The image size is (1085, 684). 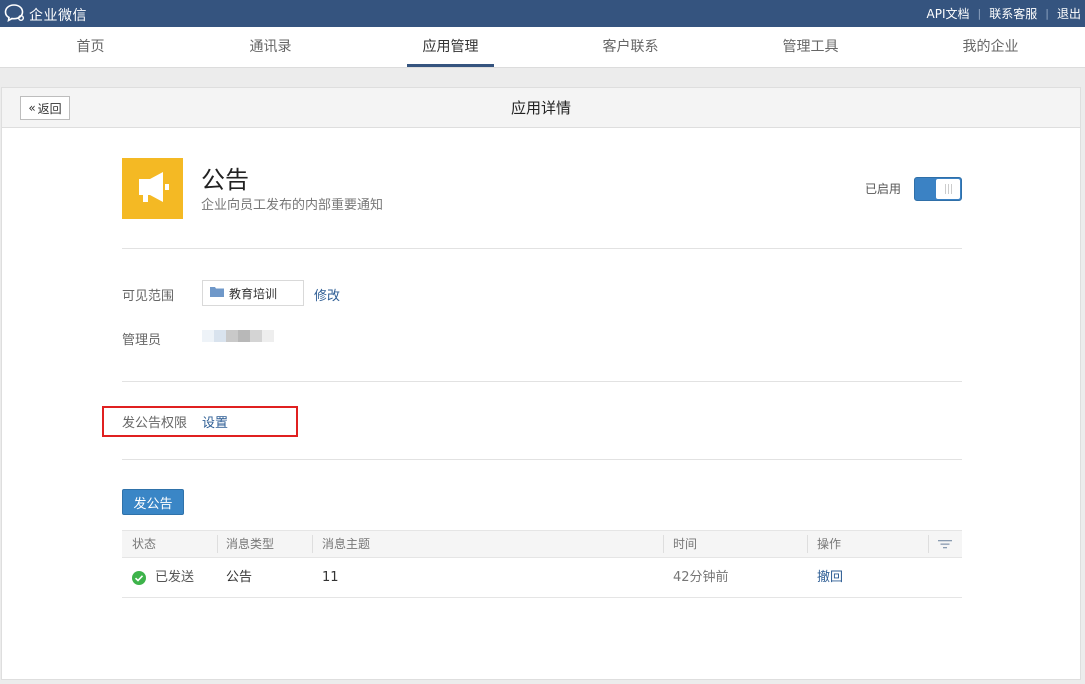 What do you see at coordinates (945, 544) in the screenshot?
I see `column-filter-icon` at bounding box center [945, 544].